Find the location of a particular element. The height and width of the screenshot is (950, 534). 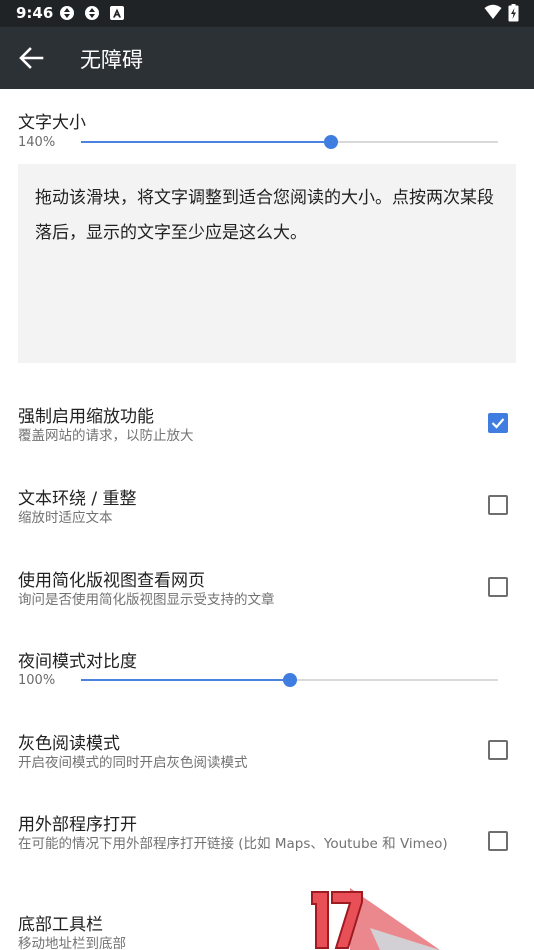

gray-reading-title: 灰色阅读模式 is located at coordinates (69, 744).